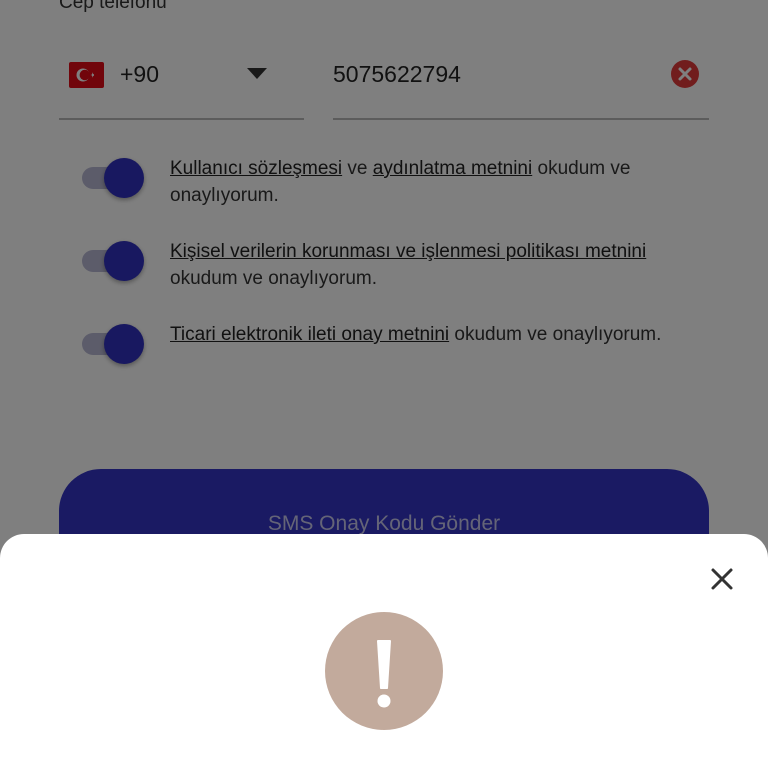 Image resolution: width=768 pixels, height=774 pixels. Describe the element at coordinates (384, 671) in the screenshot. I see `exclamation-icon` at that location.